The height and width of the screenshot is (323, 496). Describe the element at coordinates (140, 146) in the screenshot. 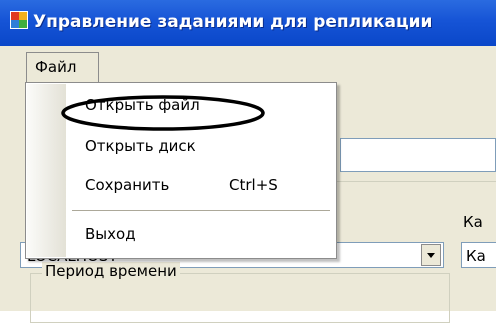

I see `menu-item-open-disk: Открыть диск` at that location.